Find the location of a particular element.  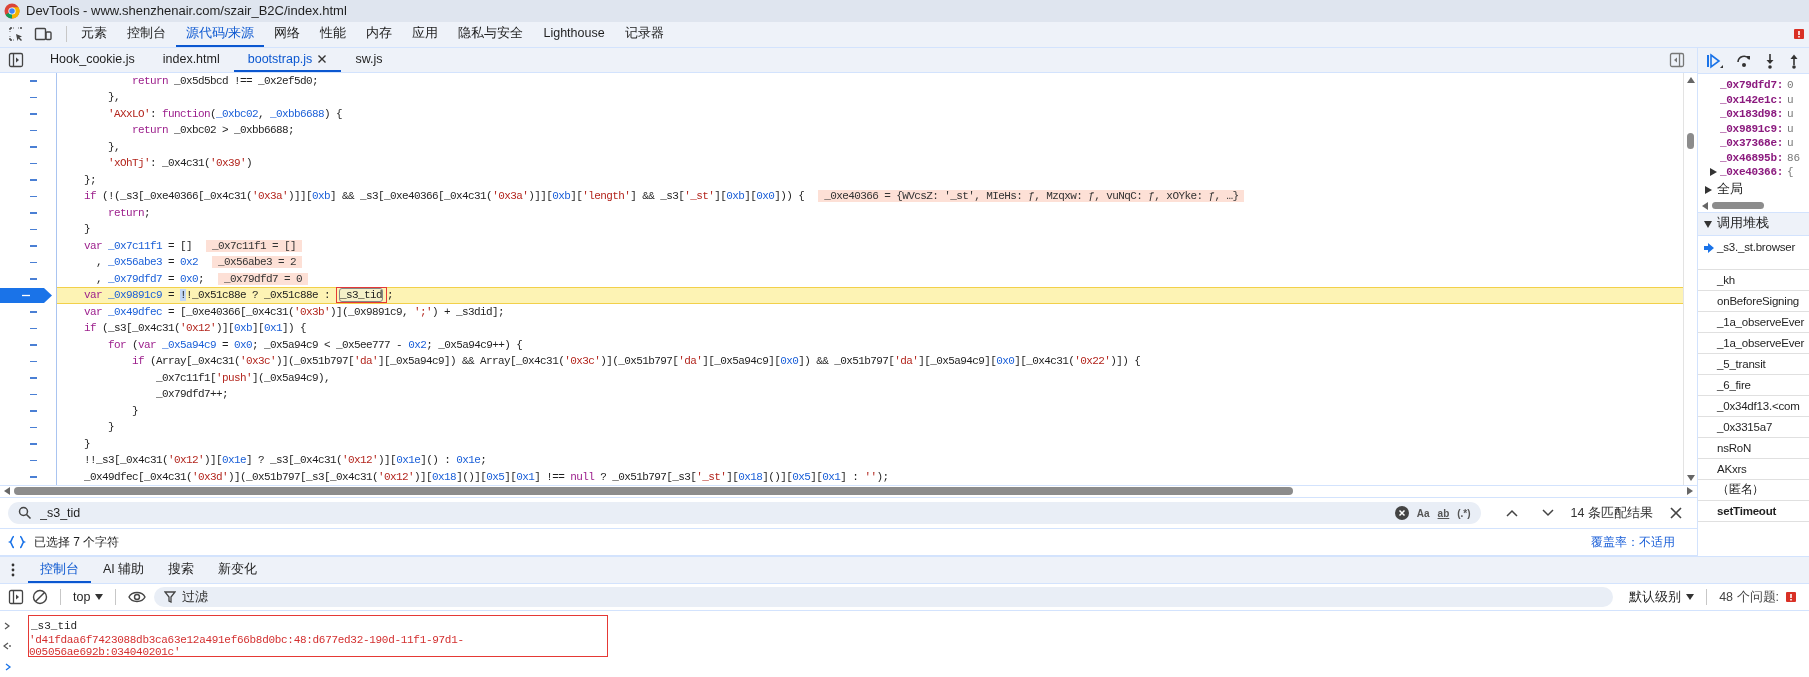

call-stack-frame: _s3._st.browser is located at coordinates (1753, 252).